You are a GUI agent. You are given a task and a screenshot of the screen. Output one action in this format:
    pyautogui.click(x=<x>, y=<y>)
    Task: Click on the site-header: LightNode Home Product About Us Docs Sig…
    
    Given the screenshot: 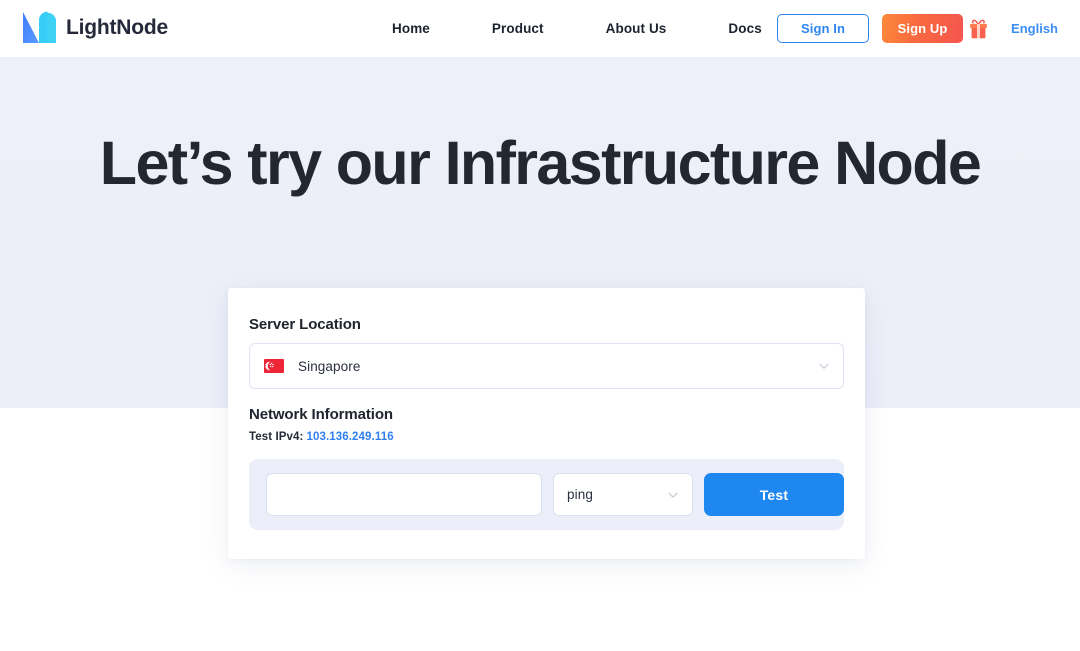 What is the action you would take?
    pyautogui.click(x=540, y=28)
    